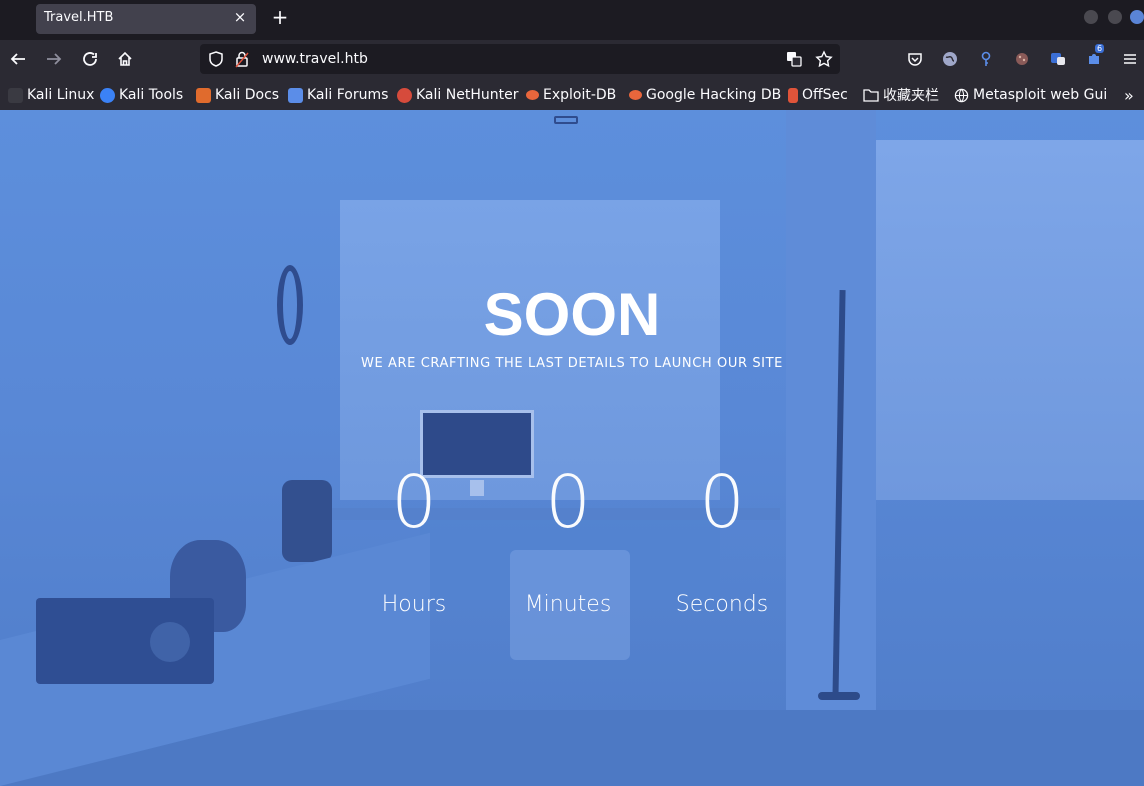 The width and height of the screenshot is (1144, 786). I want to click on back-button, so click(18, 59).